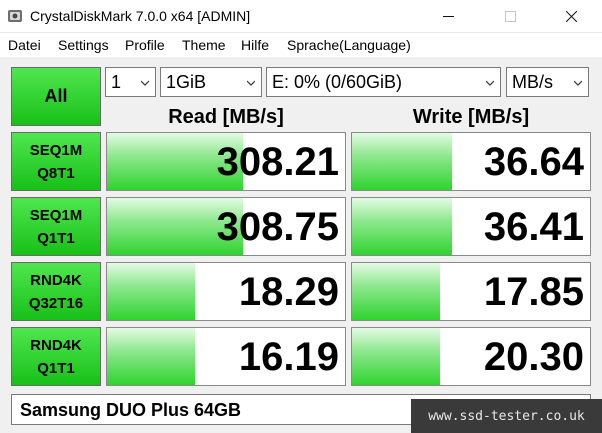 The width and height of the screenshot is (602, 433). I want to click on test-button-seq1m-q1t1: SEQ1M Q1T1, so click(56, 226).